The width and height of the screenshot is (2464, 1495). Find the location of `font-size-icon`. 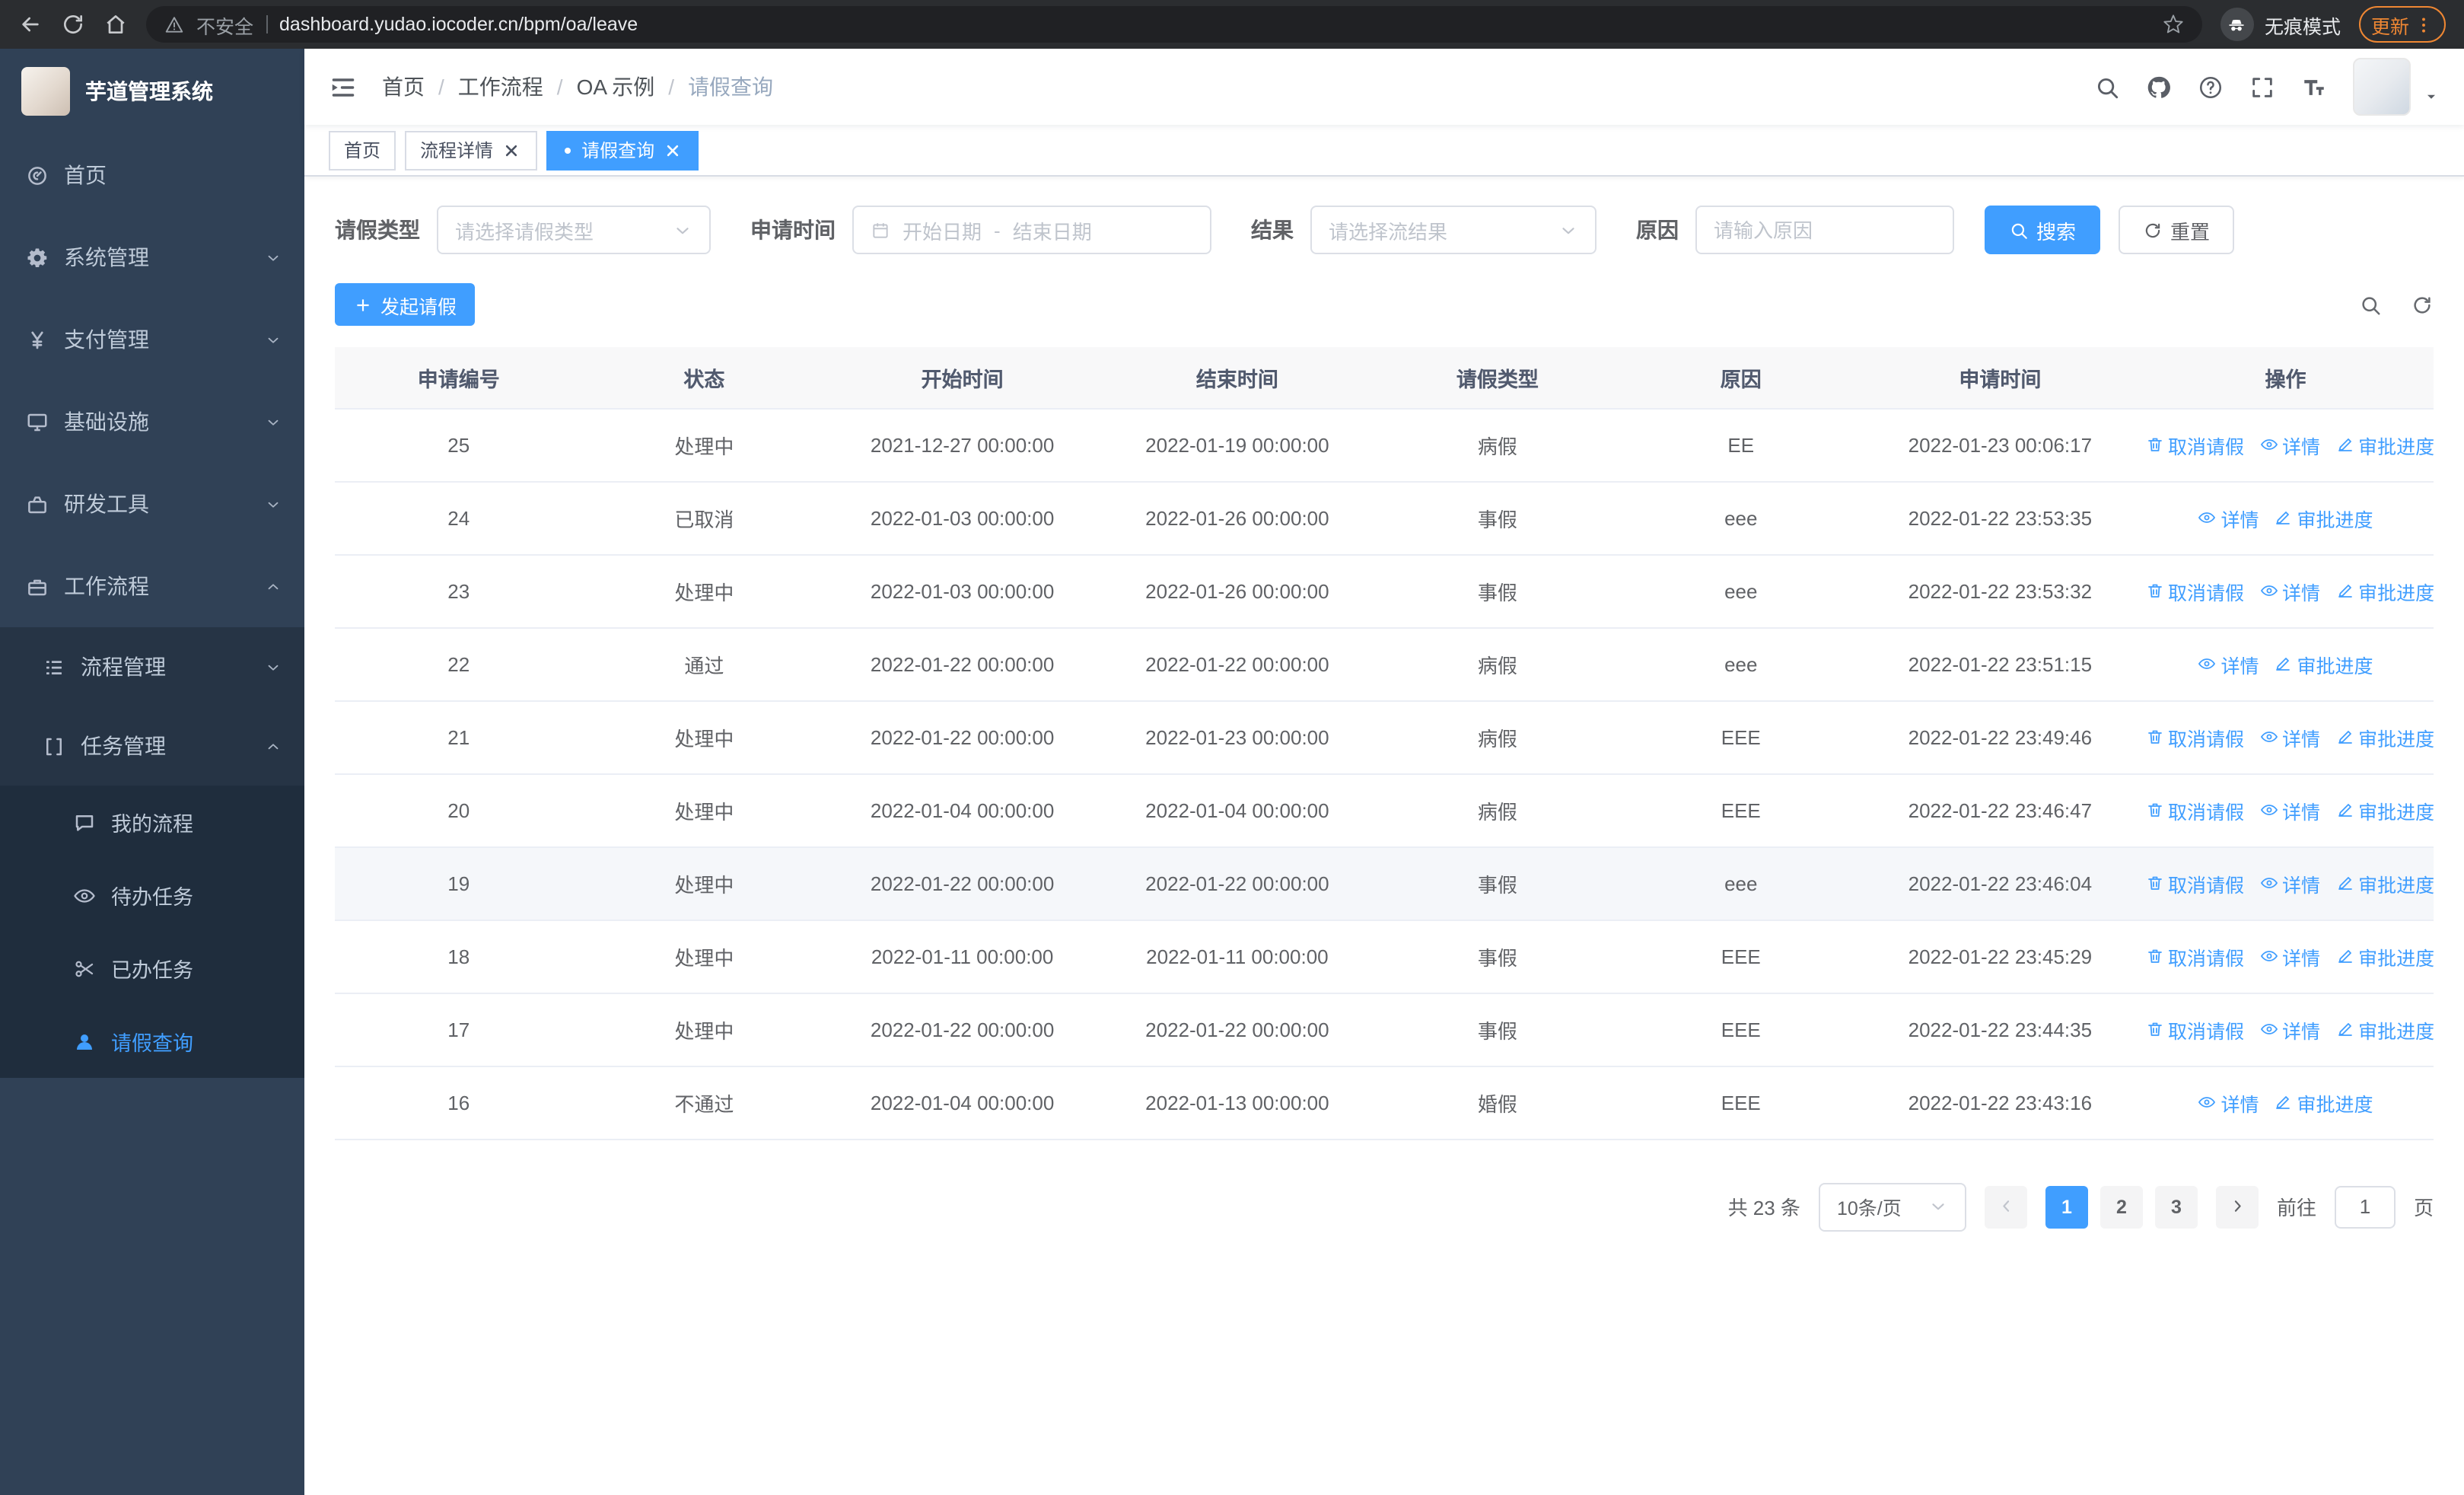

font-size-icon is located at coordinates (2314, 87).